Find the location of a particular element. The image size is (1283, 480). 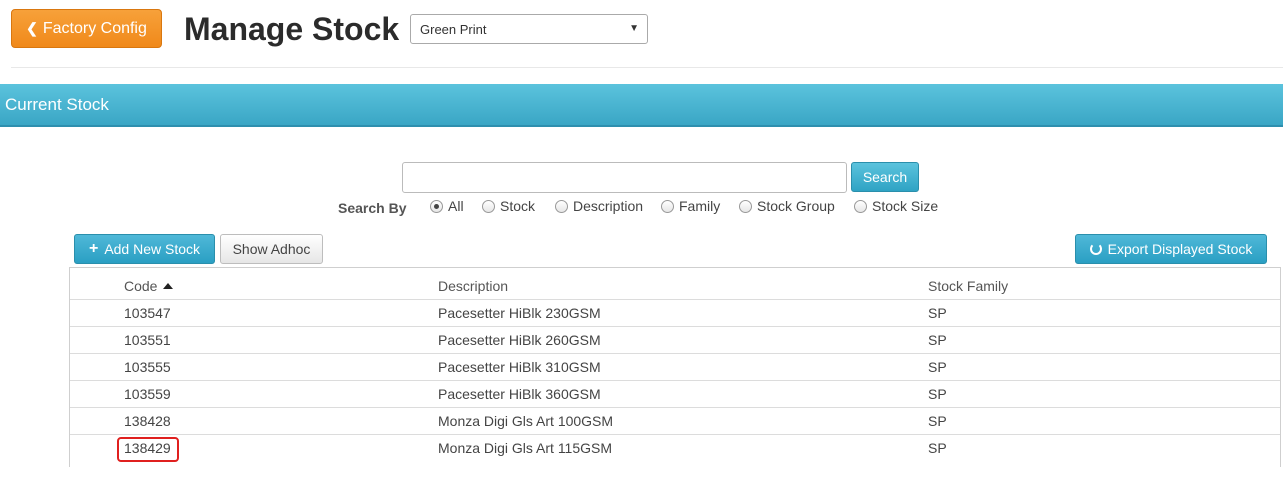

export-label: Export Displayed Stock is located at coordinates (1180, 249).